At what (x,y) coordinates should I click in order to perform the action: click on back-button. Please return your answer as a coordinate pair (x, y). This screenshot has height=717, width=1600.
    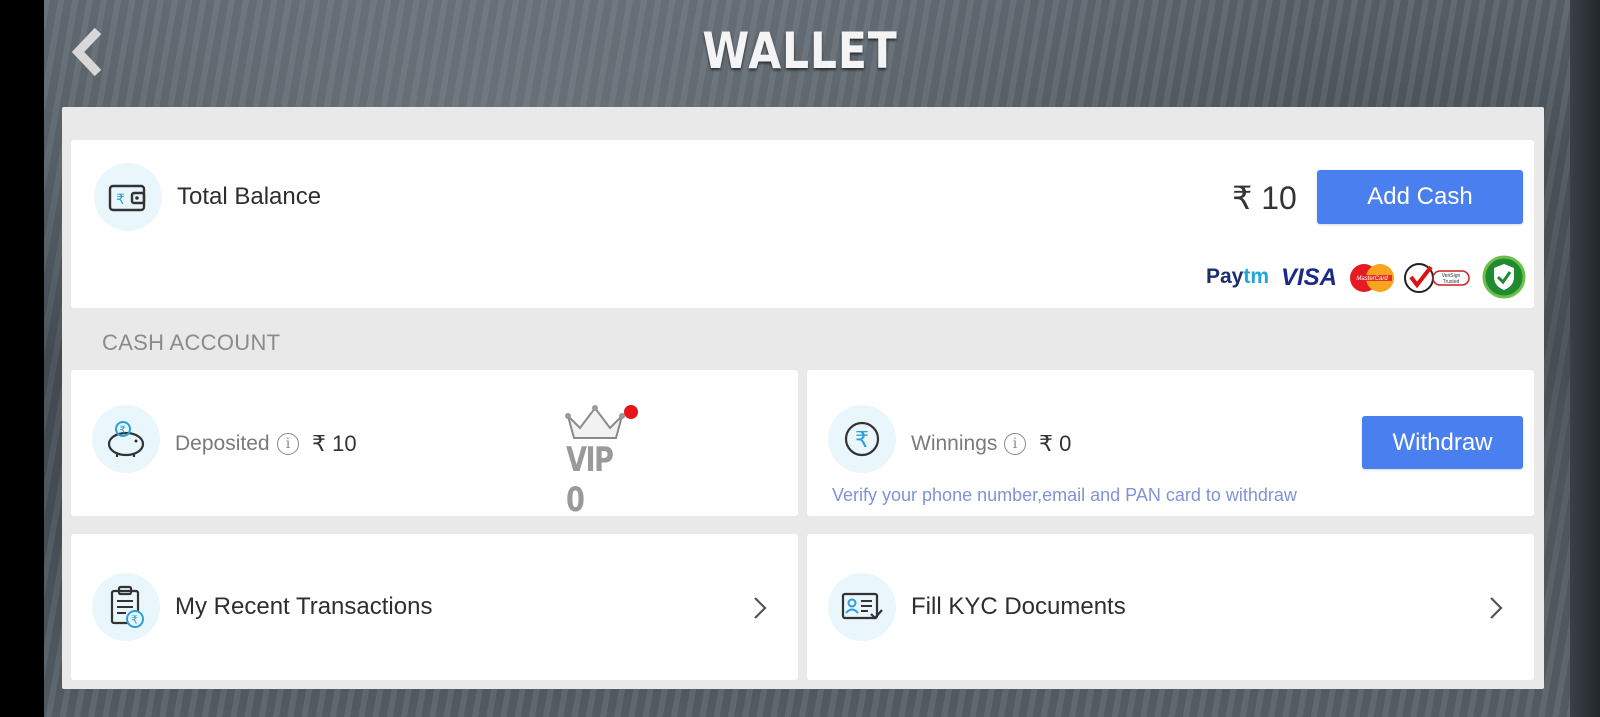
    Looking at the image, I should click on (88, 52).